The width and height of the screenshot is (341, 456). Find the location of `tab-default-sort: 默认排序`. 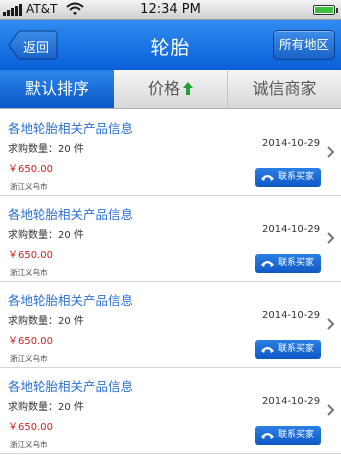

tab-default-sort: 默认排序 is located at coordinates (57, 89).